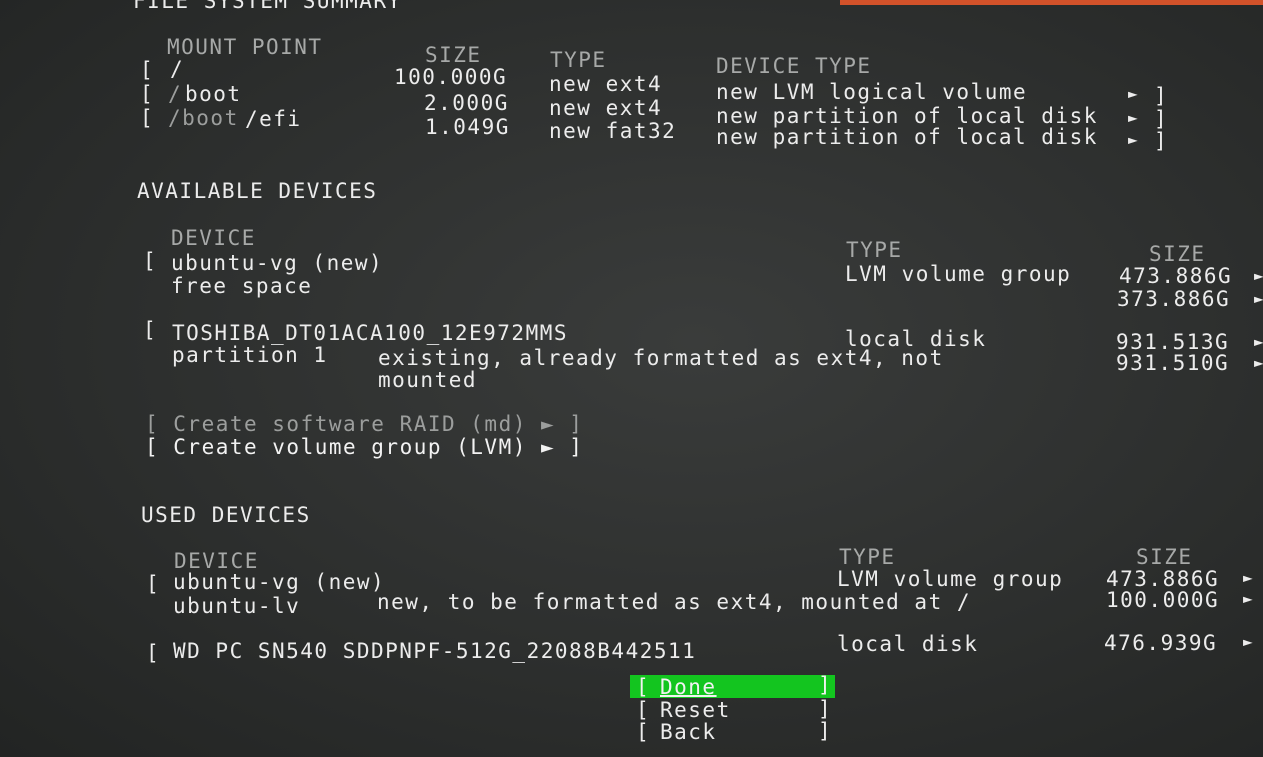  I want to click on section-title-file-system-summary: FILE SYSTEM SUMMARY, so click(267, 6).